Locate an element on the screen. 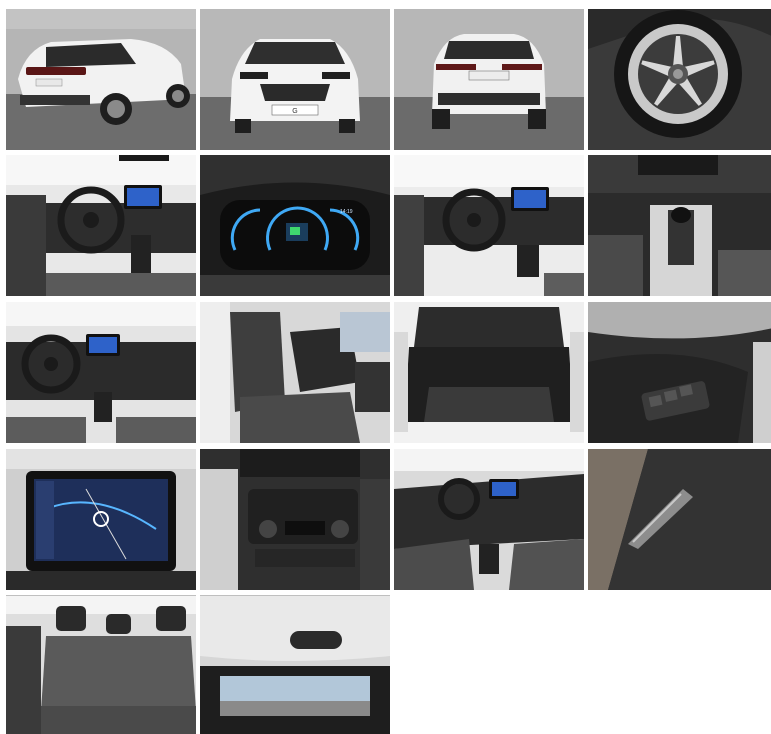 Image resolution: width=771 pixels, height=734 pixels. dashboard-steering-image is located at coordinates (101, 372).